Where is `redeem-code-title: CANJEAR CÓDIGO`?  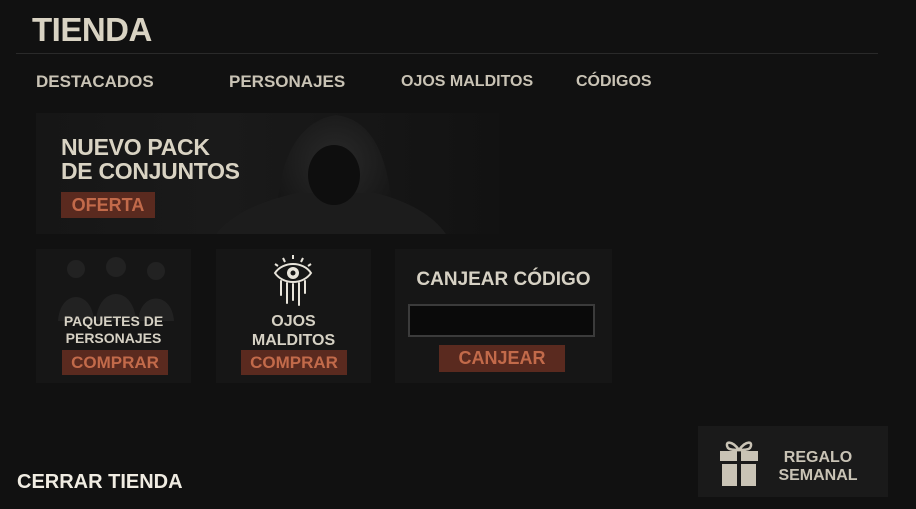 redeem-code-title: CANJEAR CÓDIGO is located at coordinates (503, 279).